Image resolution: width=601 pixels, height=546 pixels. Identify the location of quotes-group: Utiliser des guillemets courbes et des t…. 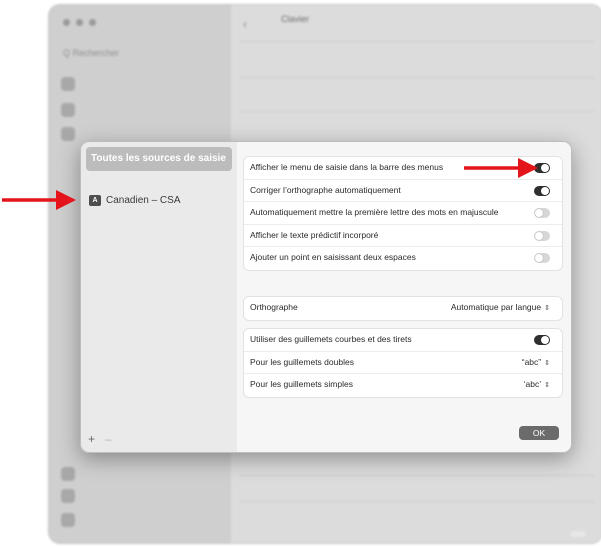
(403, 363).